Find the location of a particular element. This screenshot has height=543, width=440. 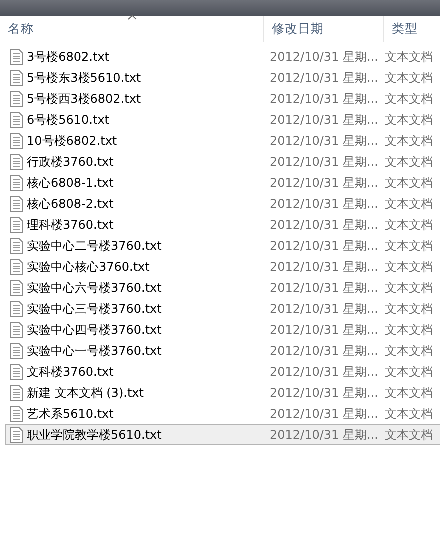

file-name: 实验中心一号楼3760.txt is located at coordinates (94, 351).